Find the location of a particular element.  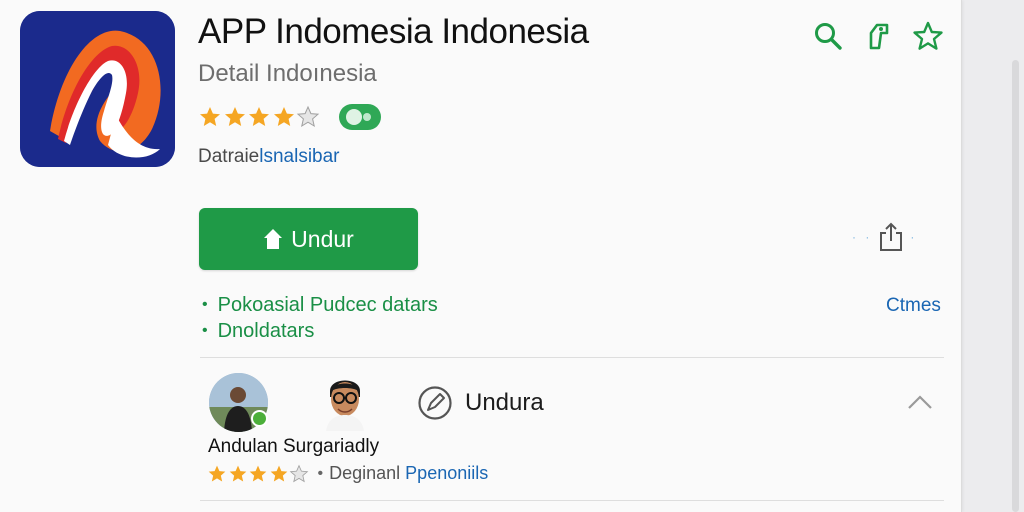

scrollbar is located at coordinates (1015, 286).